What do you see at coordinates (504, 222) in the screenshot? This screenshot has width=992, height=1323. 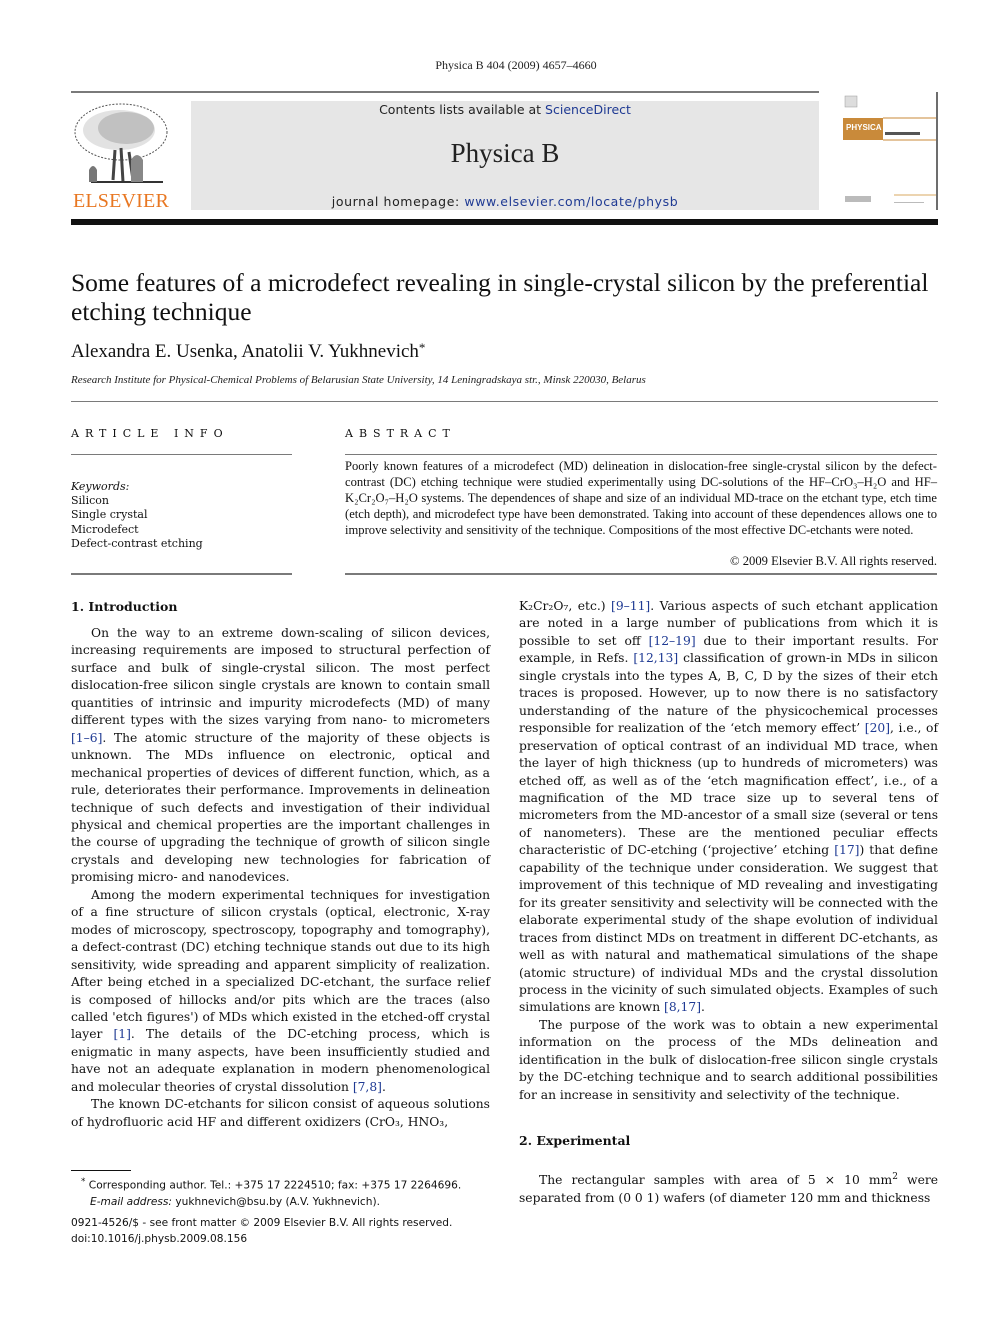 I see `masthead-thick-rule` at bounding box center [504, 222].